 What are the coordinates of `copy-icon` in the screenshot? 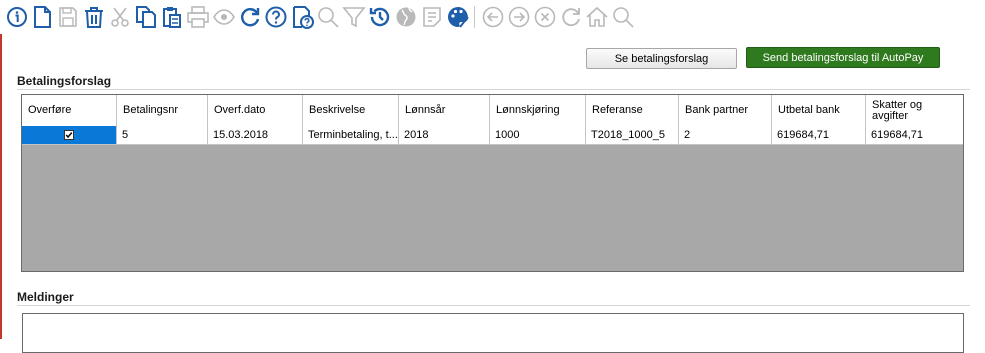 It's located at (146, 17).